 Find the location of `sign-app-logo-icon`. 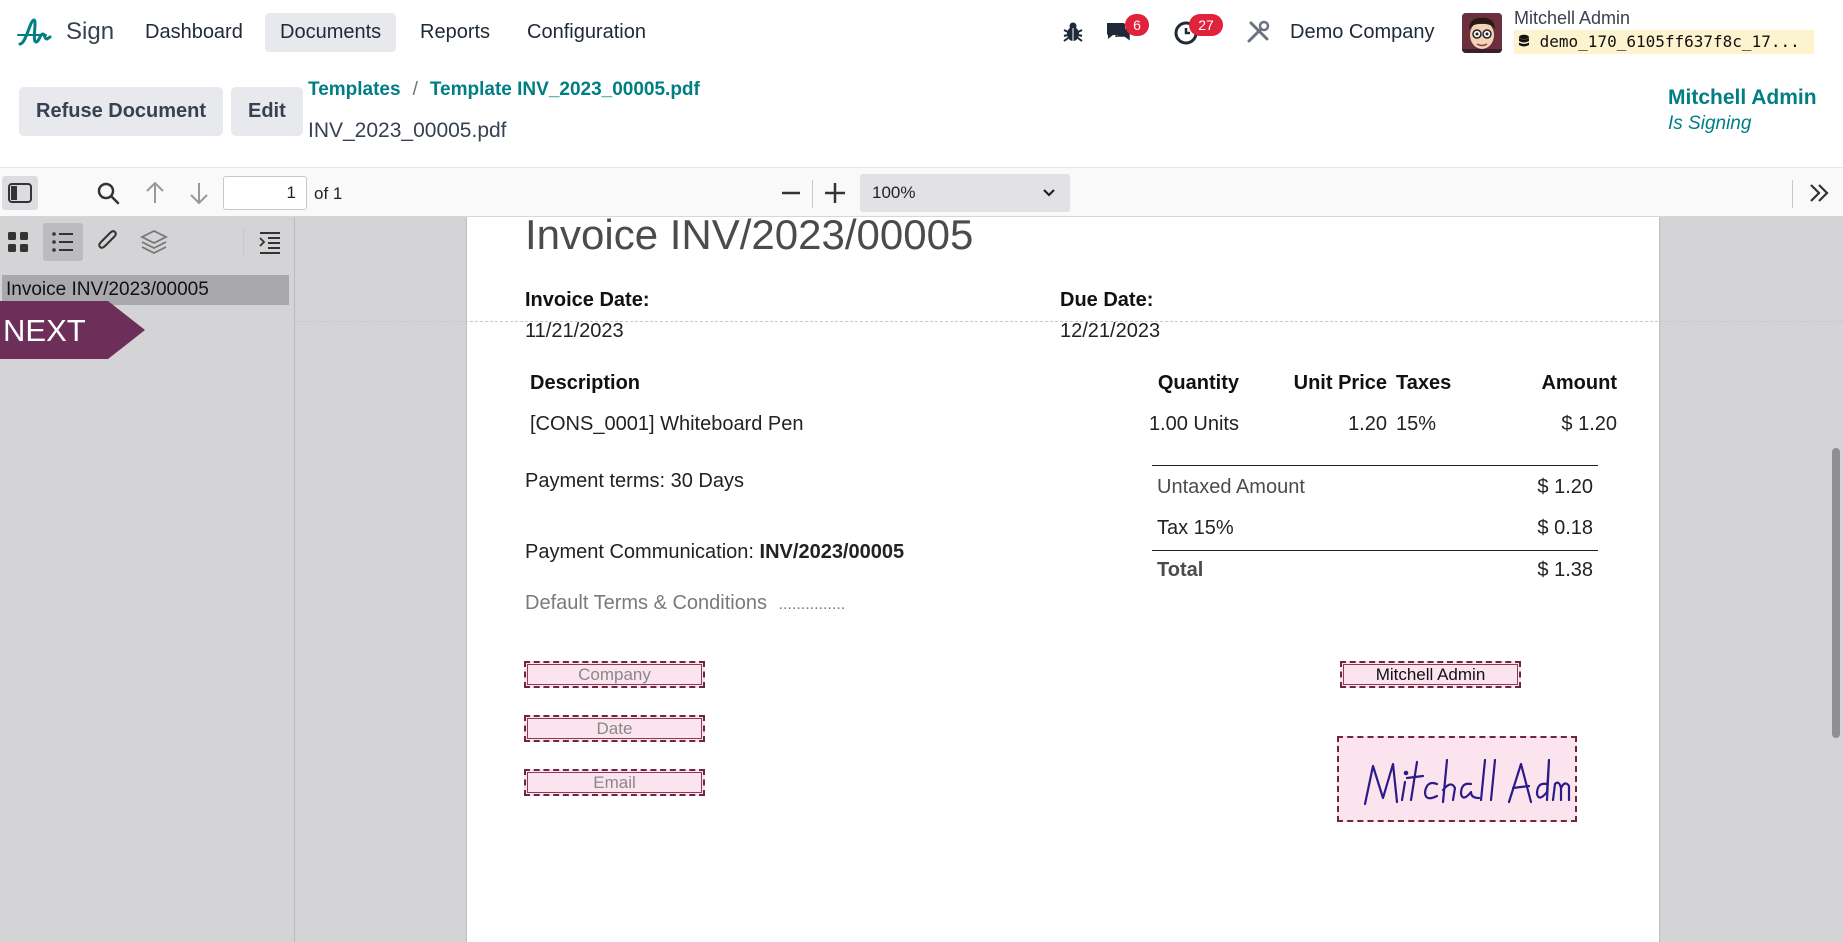

sign-app-logo-icon is located at coordinates (34, 32).